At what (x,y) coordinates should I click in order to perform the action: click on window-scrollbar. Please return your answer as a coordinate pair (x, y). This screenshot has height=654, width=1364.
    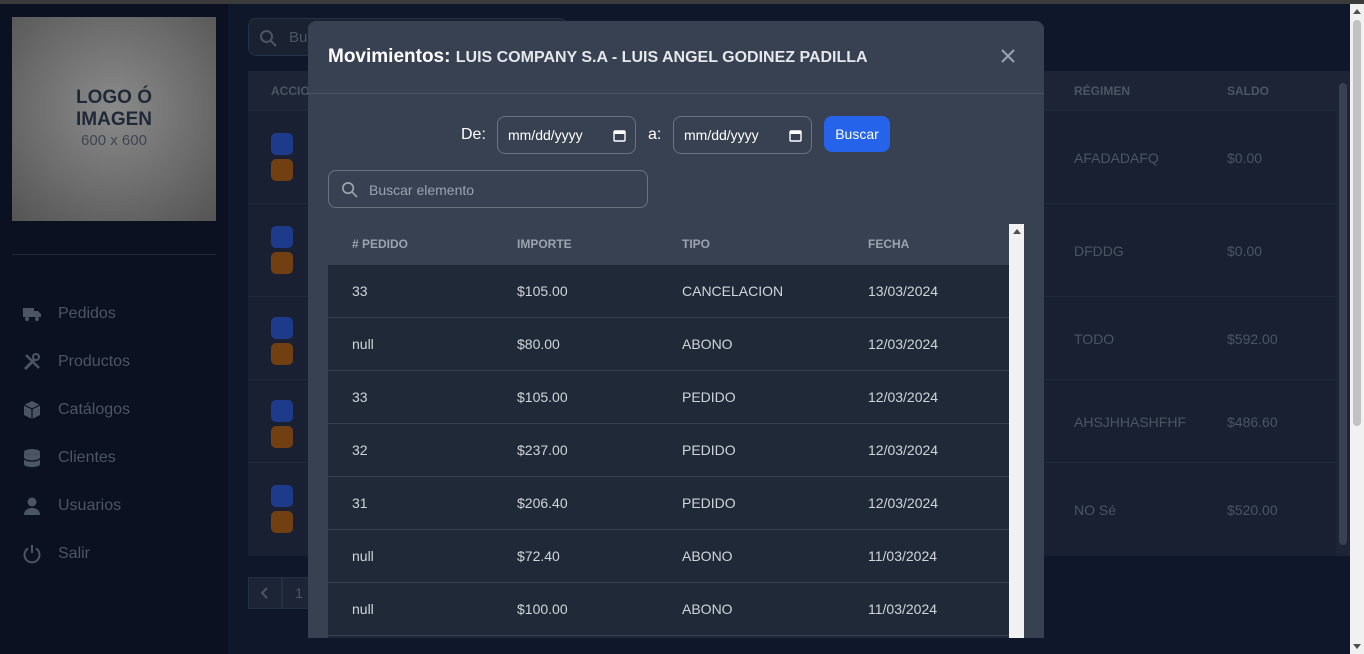
    Looking at the image, I should click on (1357, 329).